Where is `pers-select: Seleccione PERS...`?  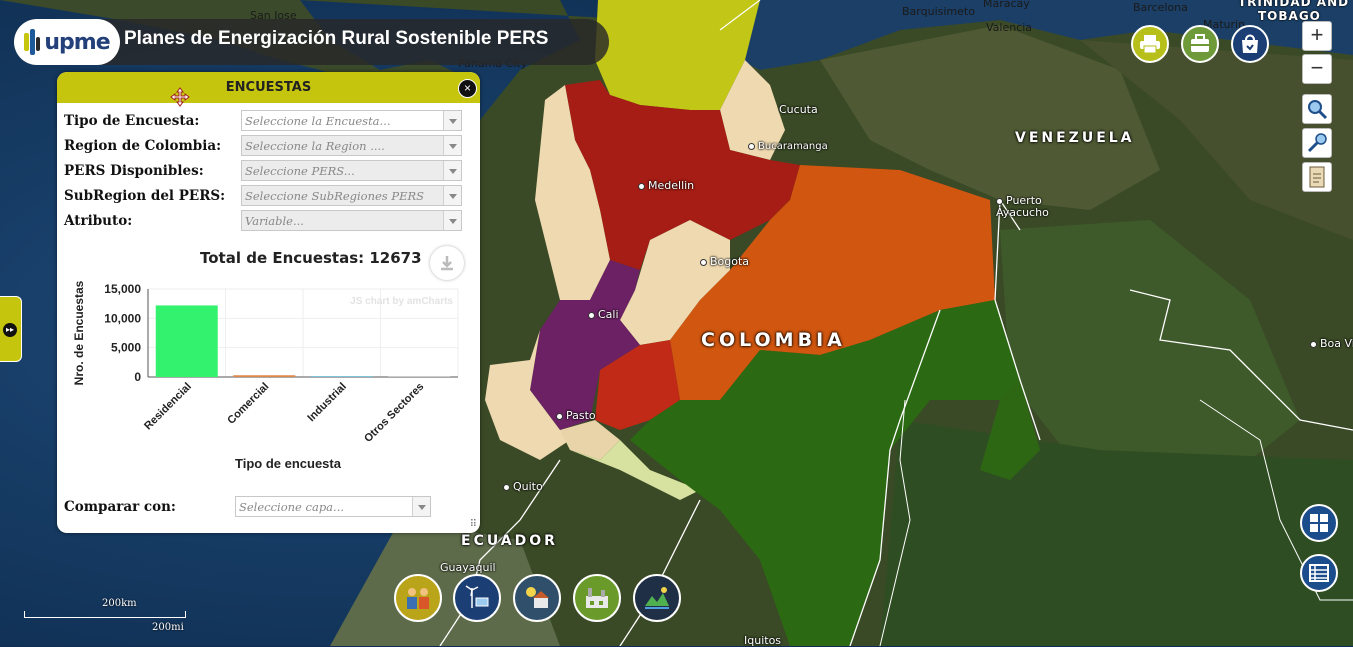
pers-select: Seleccione PERS... is located at coordinates (351, 170).